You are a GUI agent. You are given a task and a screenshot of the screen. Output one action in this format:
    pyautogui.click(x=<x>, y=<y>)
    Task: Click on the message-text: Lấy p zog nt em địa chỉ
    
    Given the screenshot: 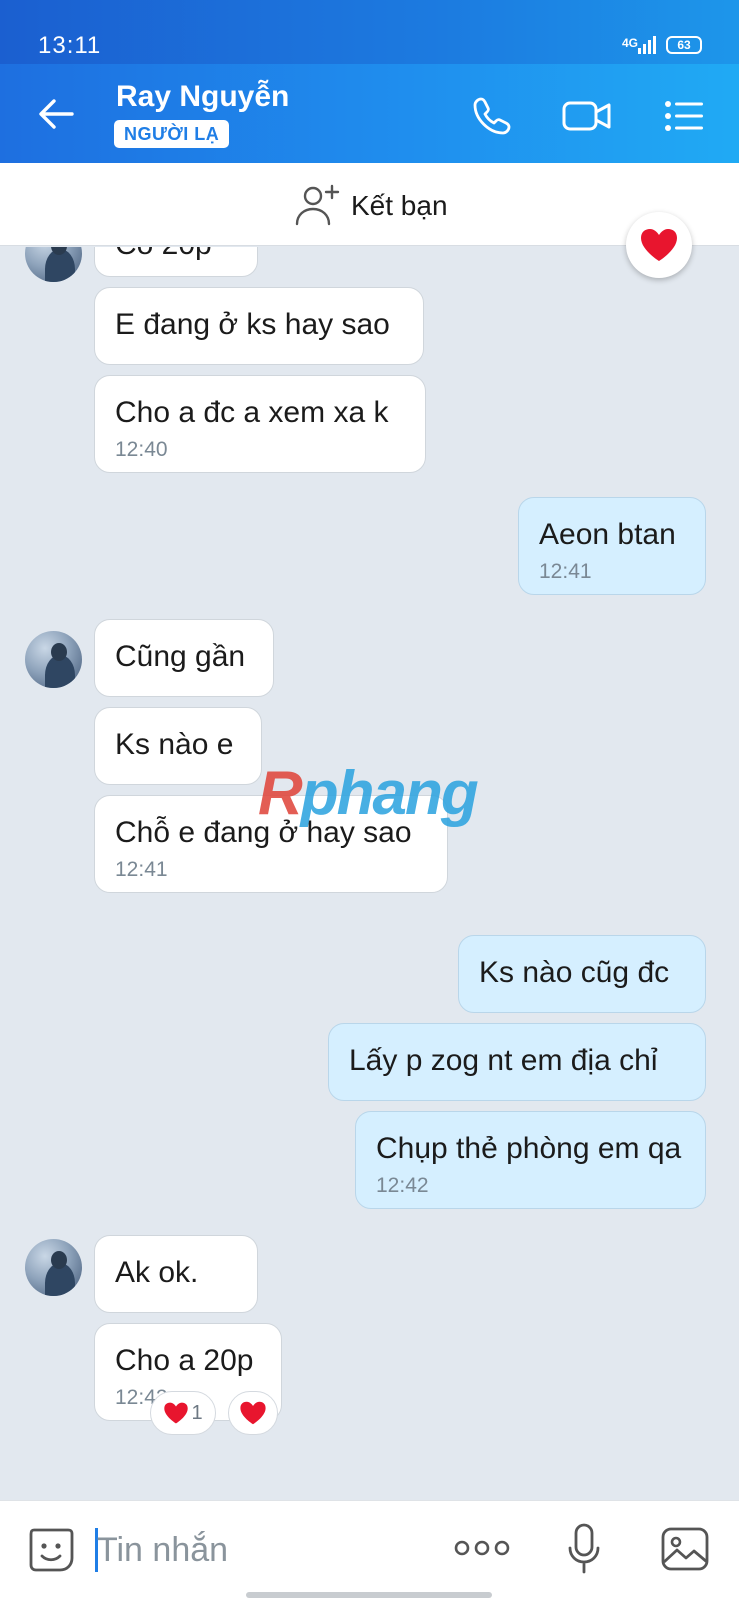 What is the action you would take?
    pyautogui.click(x=503, y=1060)
    